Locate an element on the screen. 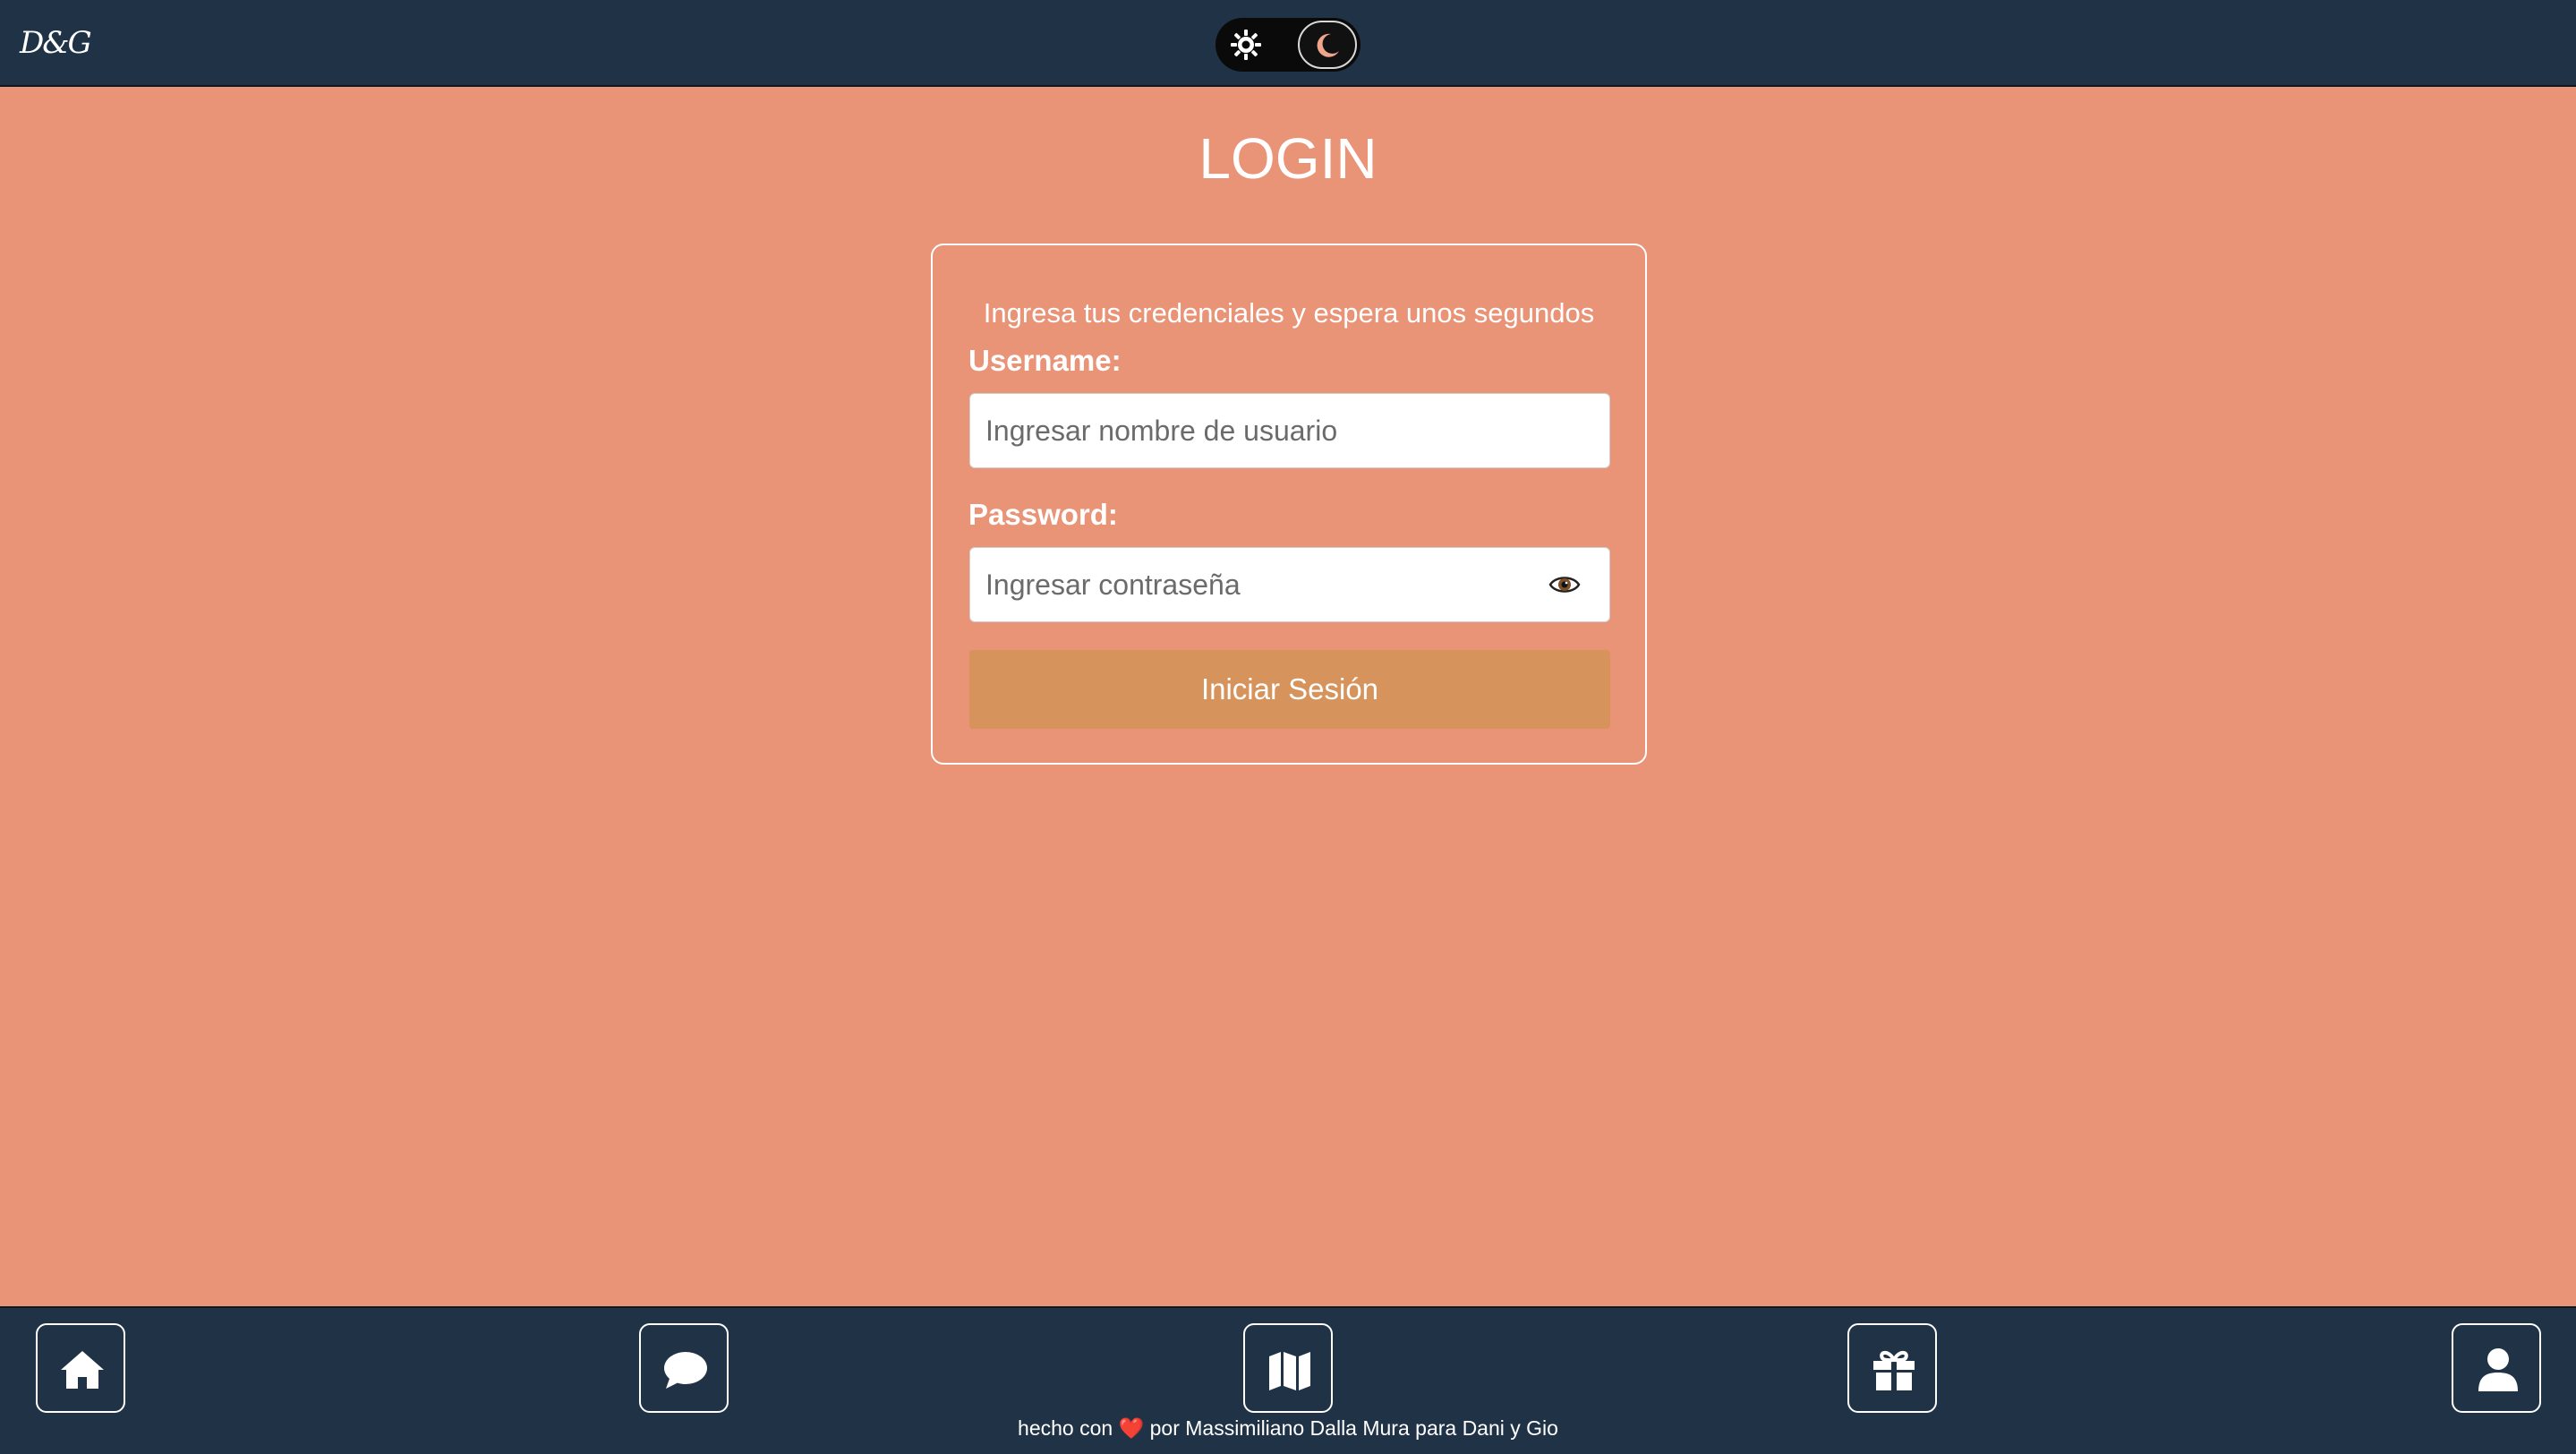 The width and height of the screenshot is (2576, 1454). gift-icon is located at coordinates (1894, 1370).